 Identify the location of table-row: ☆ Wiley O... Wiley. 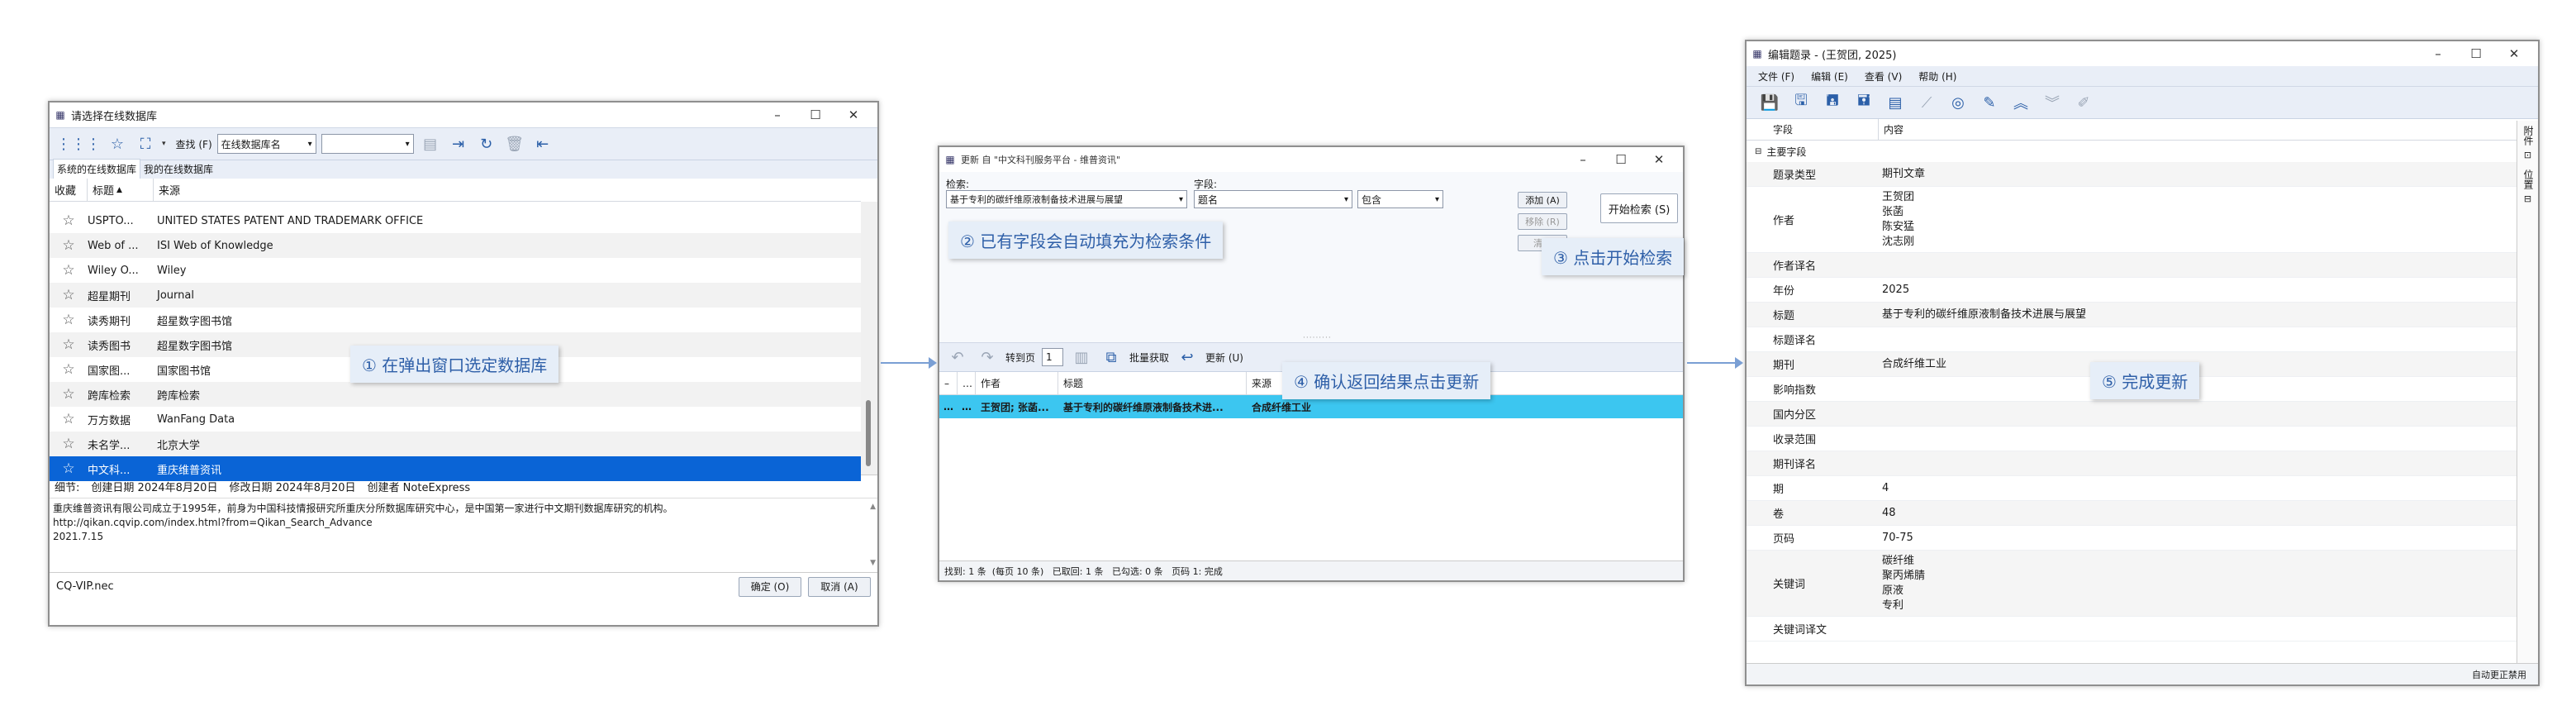
(455, 270).